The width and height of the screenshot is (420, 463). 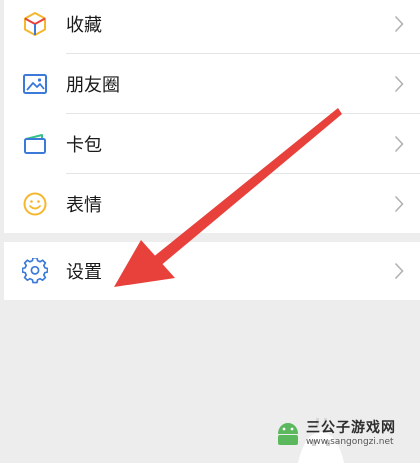 What do you see at coordinates (351, 428) in the screenshot?
I see `watermark-title: 三公子游戏网` at bounding box center [351, 428].